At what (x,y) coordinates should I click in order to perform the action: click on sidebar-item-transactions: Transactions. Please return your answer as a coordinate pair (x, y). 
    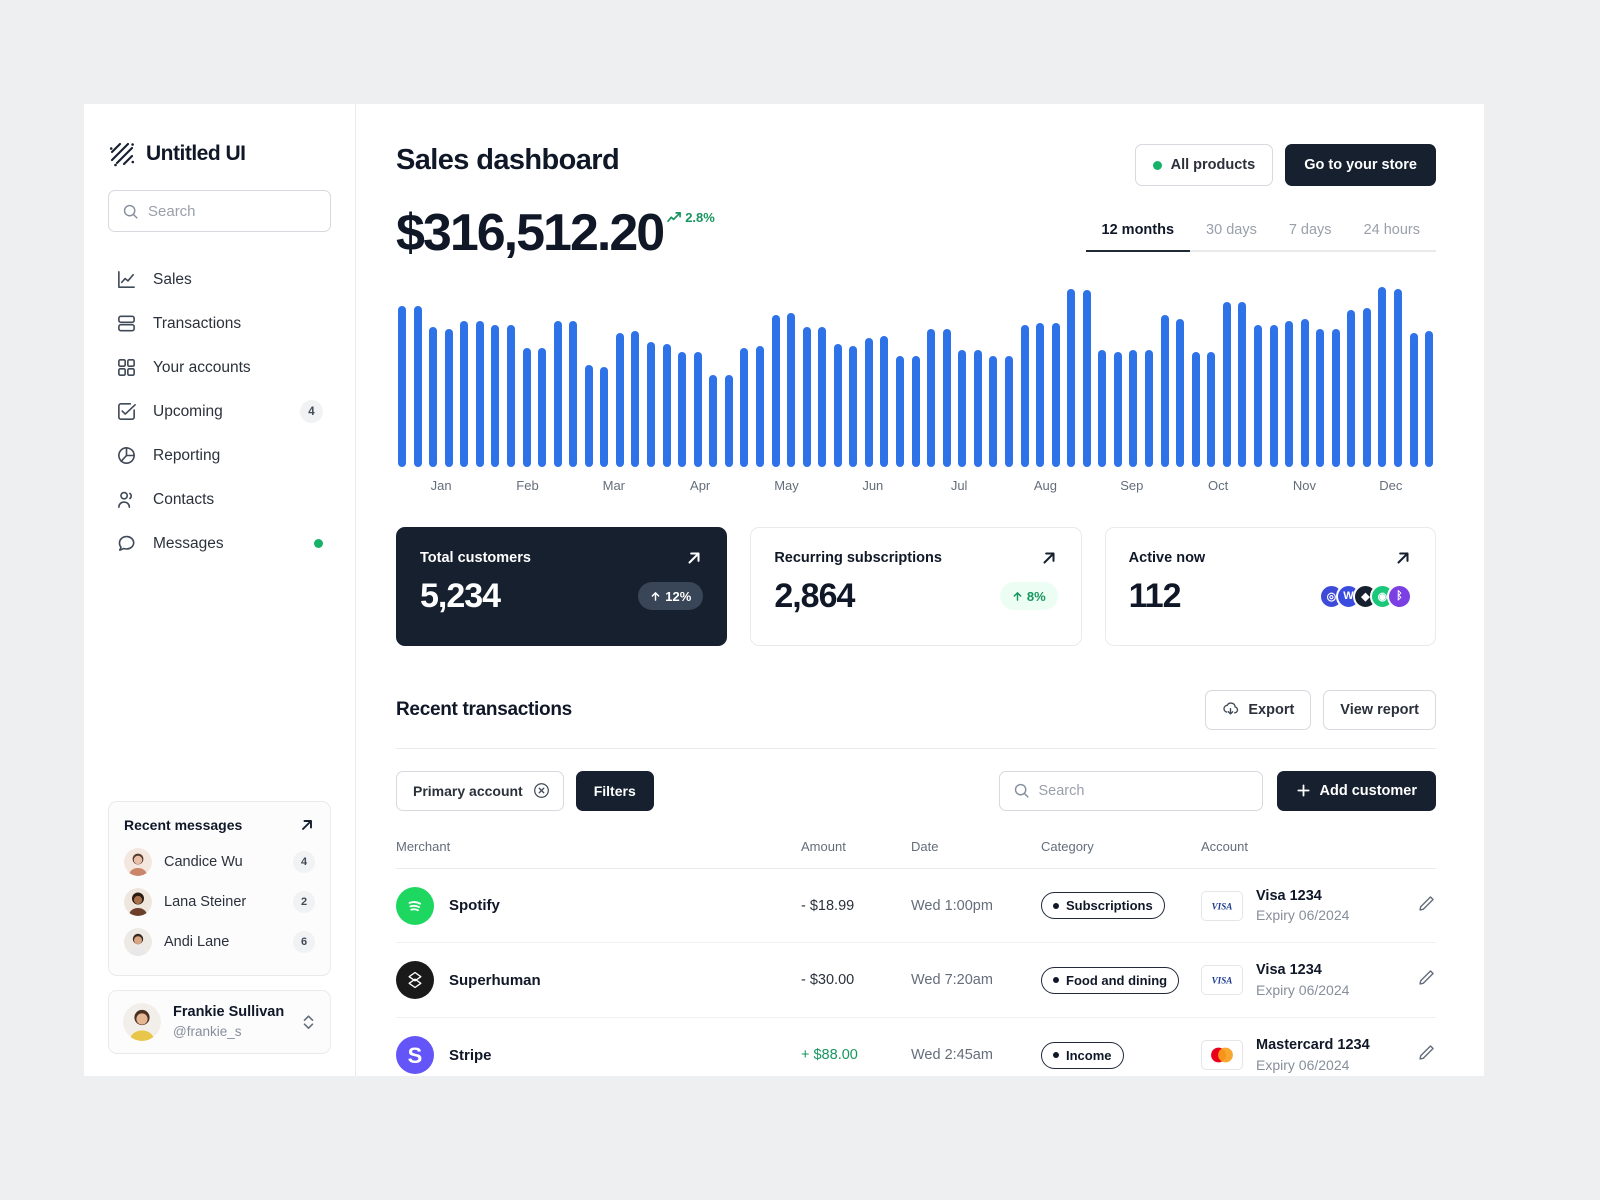
    Looking at the image, I should click on (219, 323).